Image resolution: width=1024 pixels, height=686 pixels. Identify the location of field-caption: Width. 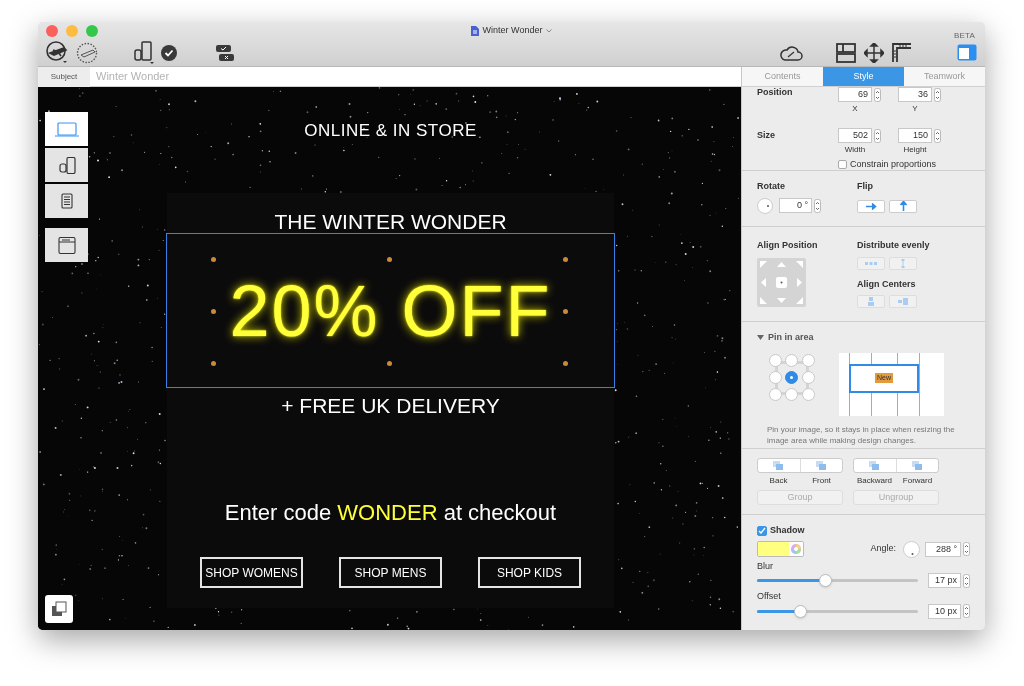
(855, 150).